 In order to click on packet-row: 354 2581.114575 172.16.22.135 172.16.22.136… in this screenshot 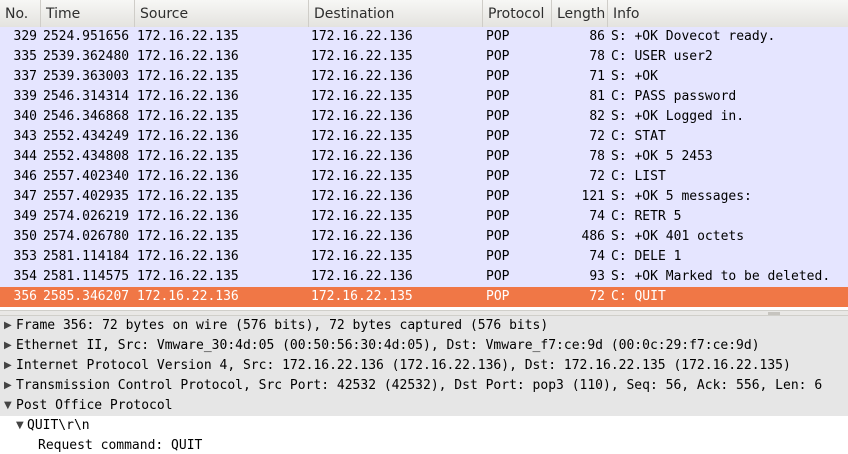, I will do `click(424, 277)`.